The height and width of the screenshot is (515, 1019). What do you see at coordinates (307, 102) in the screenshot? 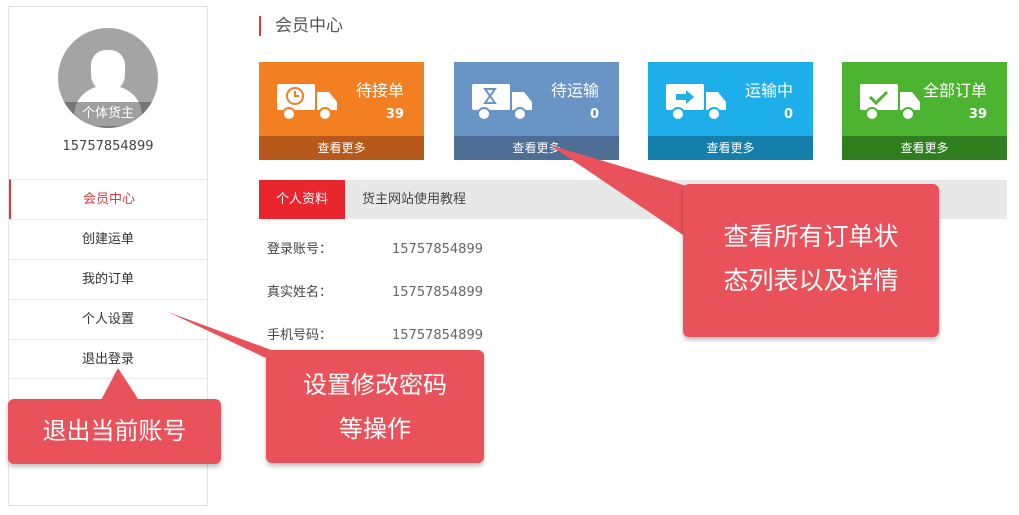
I see `truck-clock-icon` at bounding box center [307, 102].